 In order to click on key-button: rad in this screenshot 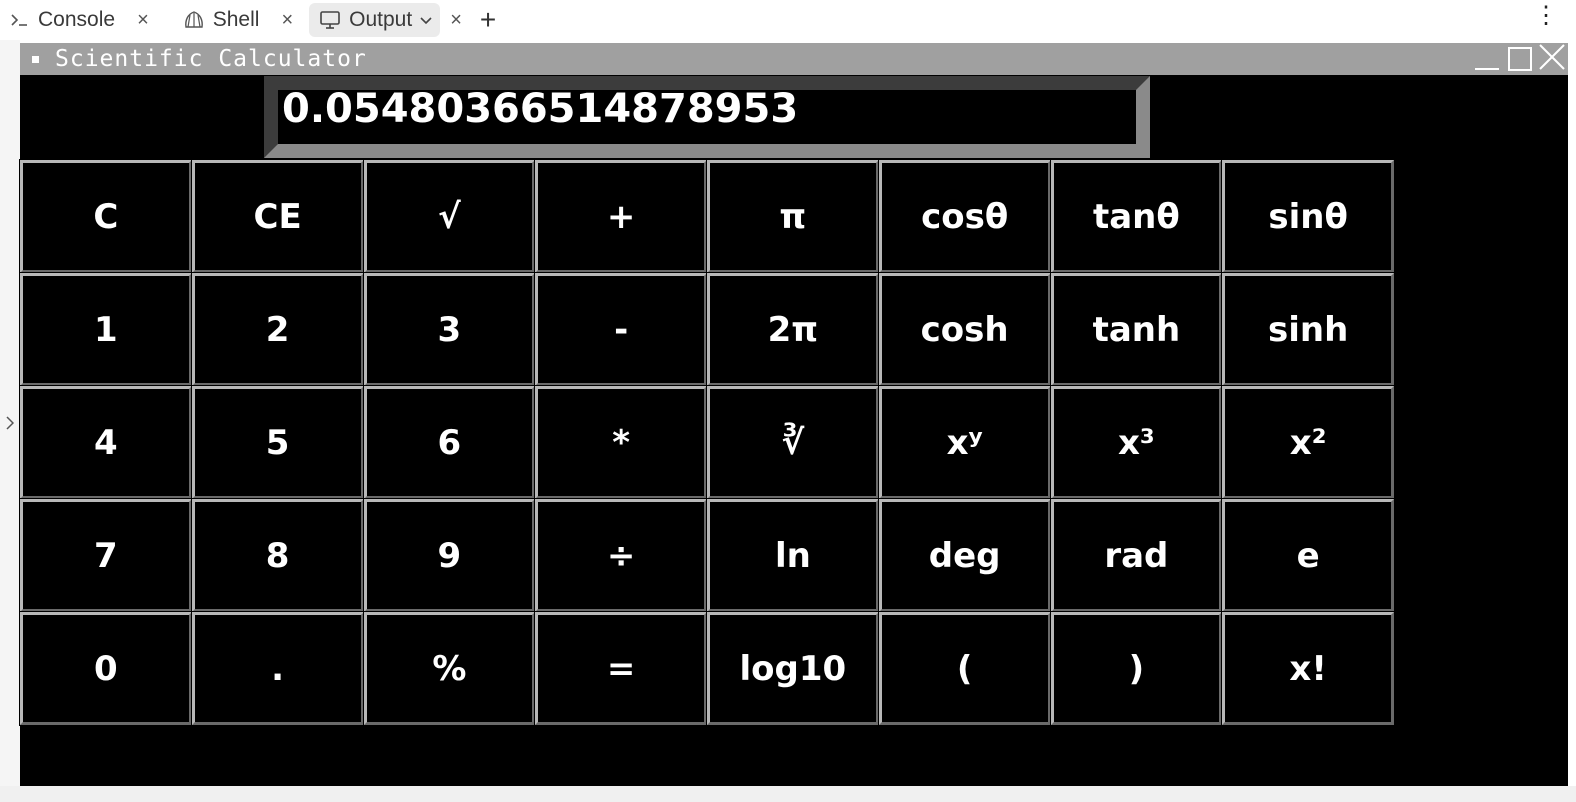, I will do `click(1136, 555)`.